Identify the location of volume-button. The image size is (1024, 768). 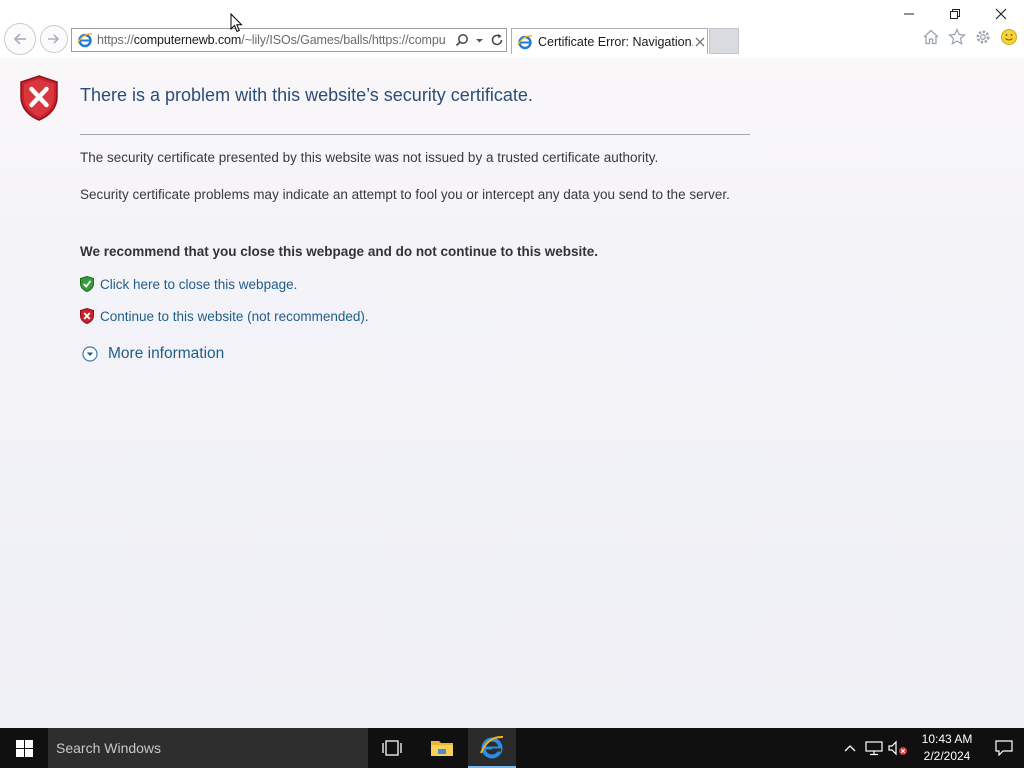
(898, 748).